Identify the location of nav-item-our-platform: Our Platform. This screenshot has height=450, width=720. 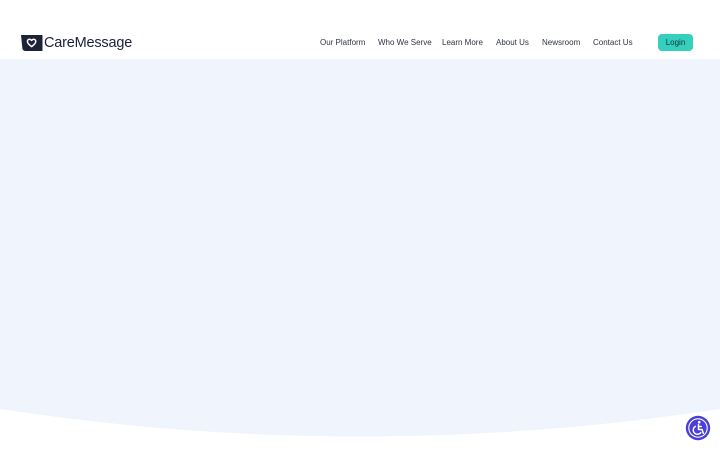
(342, 42).